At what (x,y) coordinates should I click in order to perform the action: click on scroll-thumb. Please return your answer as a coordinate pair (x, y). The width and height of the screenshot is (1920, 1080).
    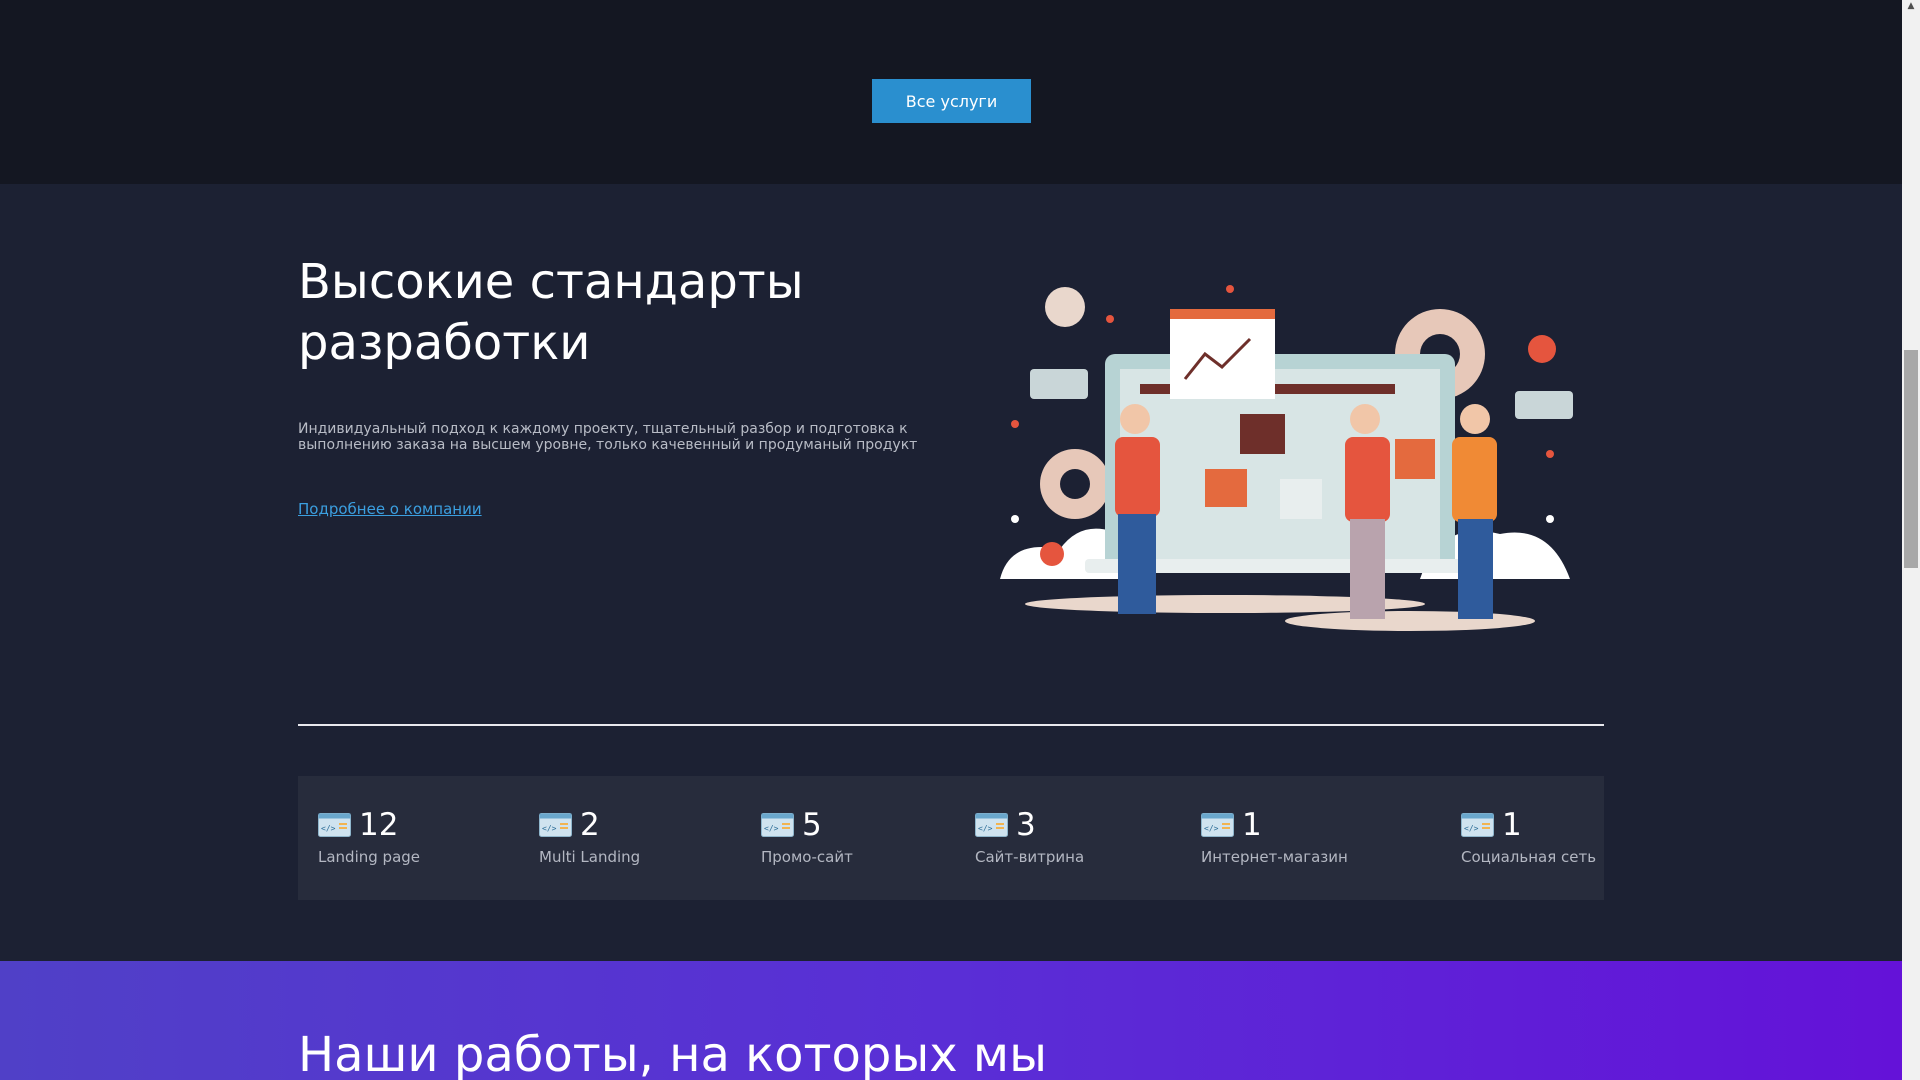
    Looking at the image, I should click on (1911, 459).